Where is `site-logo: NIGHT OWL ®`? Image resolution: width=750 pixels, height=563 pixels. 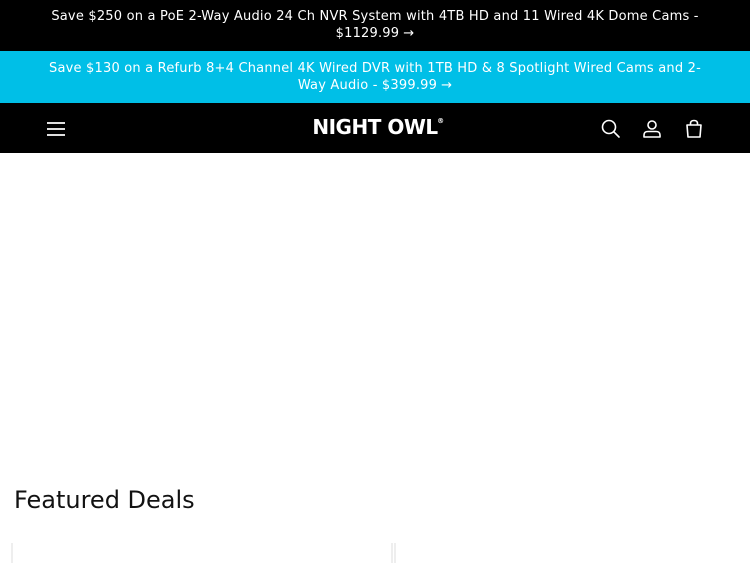 site-logo: NIGHT OWL ® is located at coordinates (375, 127).